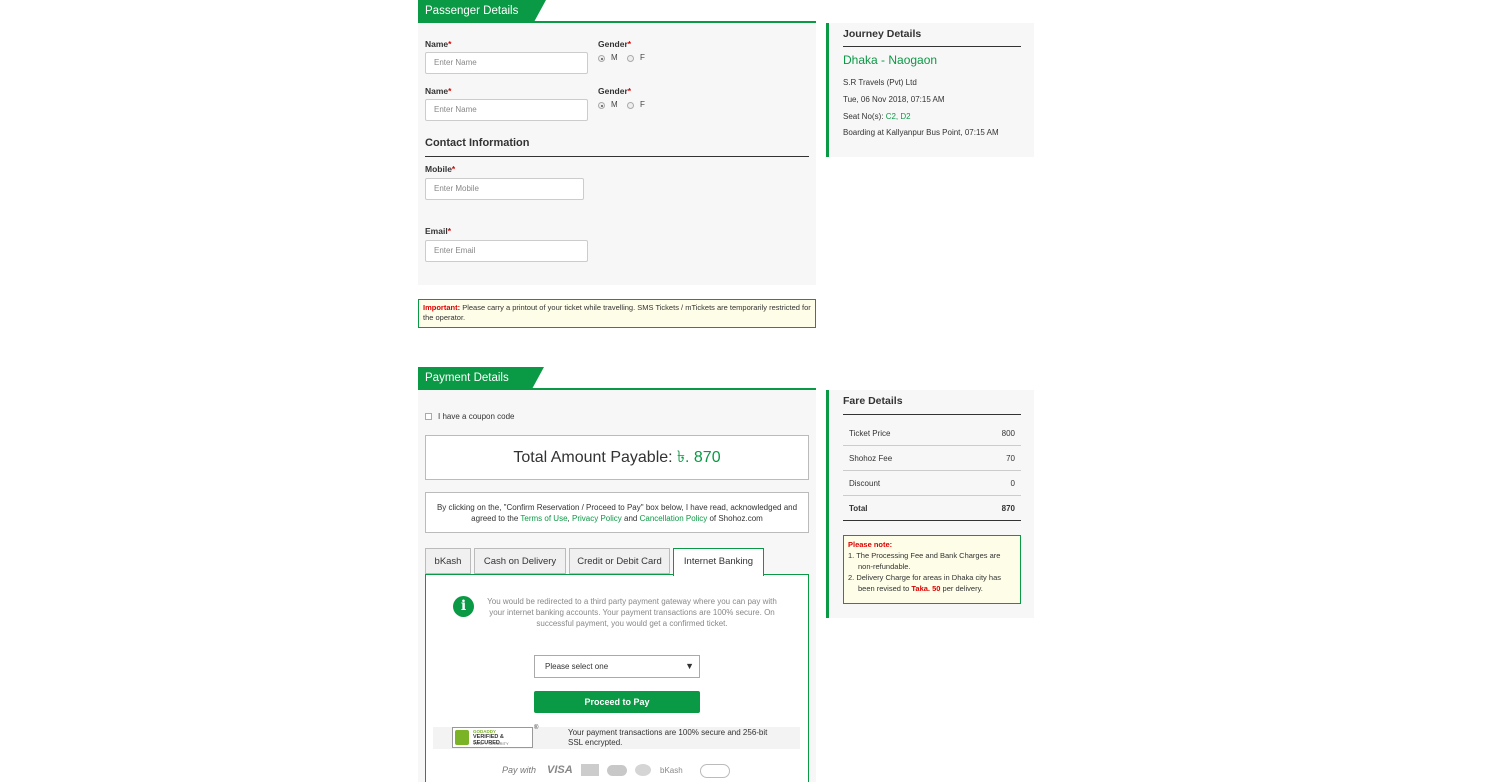  Describe the element at coordinates (614, 104) in the screenshot. I see `gender-m-label-2: M` at that location.